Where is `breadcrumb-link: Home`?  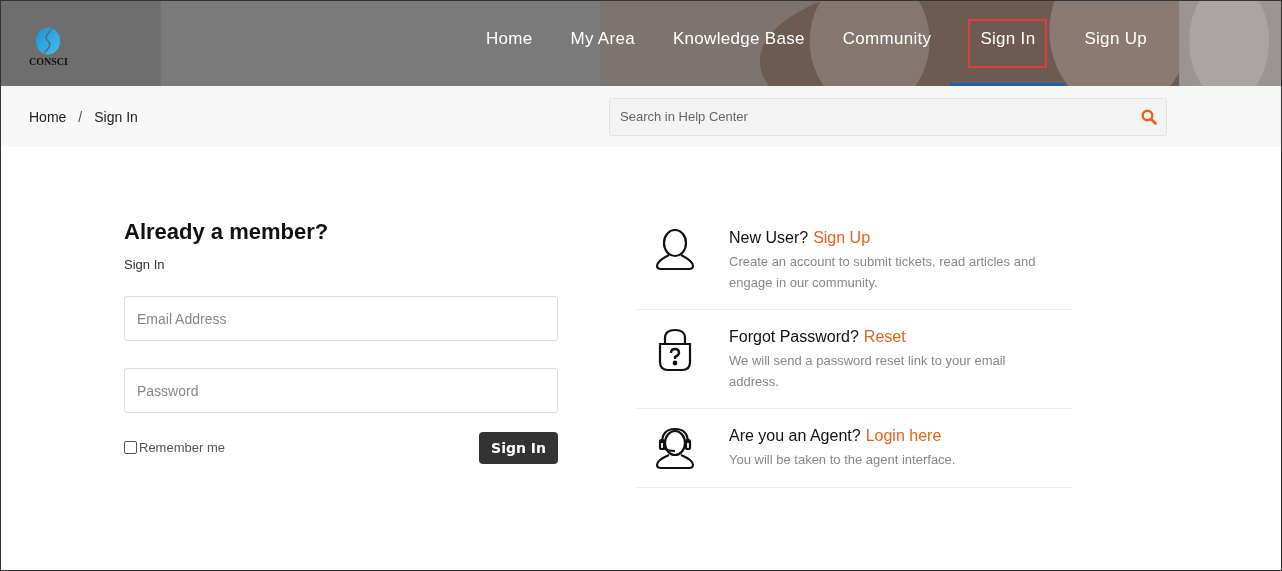
breadcrumb-link: Home is located at coordinates (48, 116).